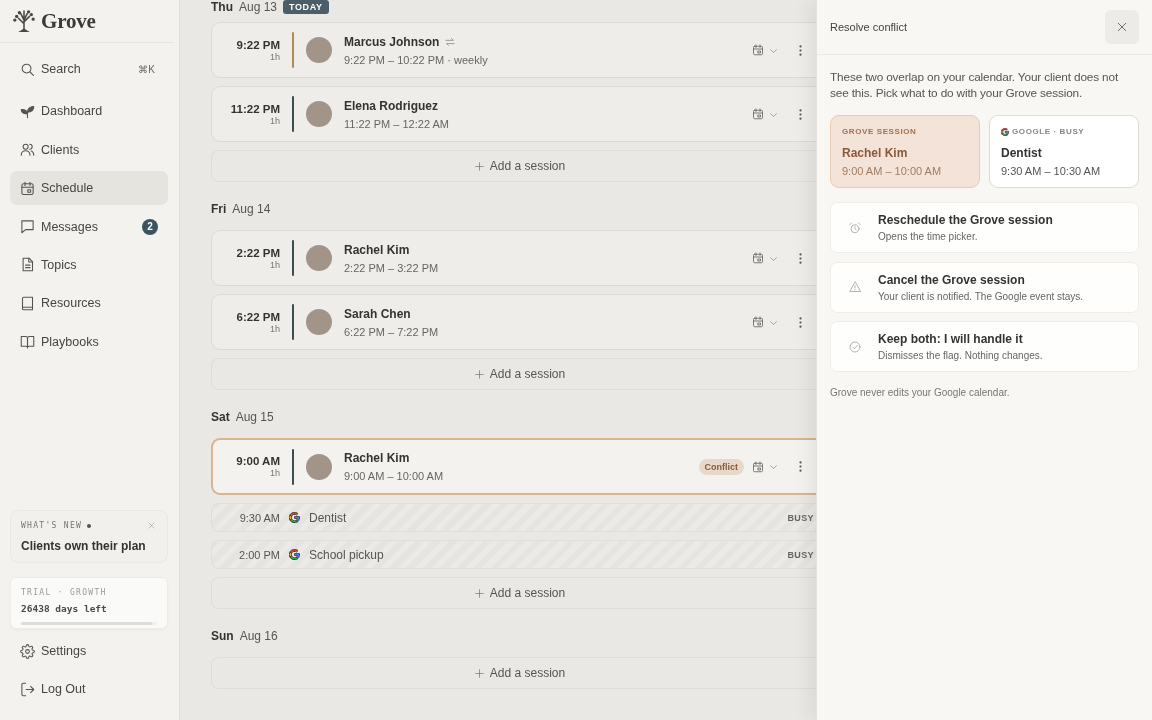  What do you see at coordinates (391, 267) in the screenshot?
I see `session-time-range: 2:22 PM – 3:22 PM` at bounding box center [391, 267].